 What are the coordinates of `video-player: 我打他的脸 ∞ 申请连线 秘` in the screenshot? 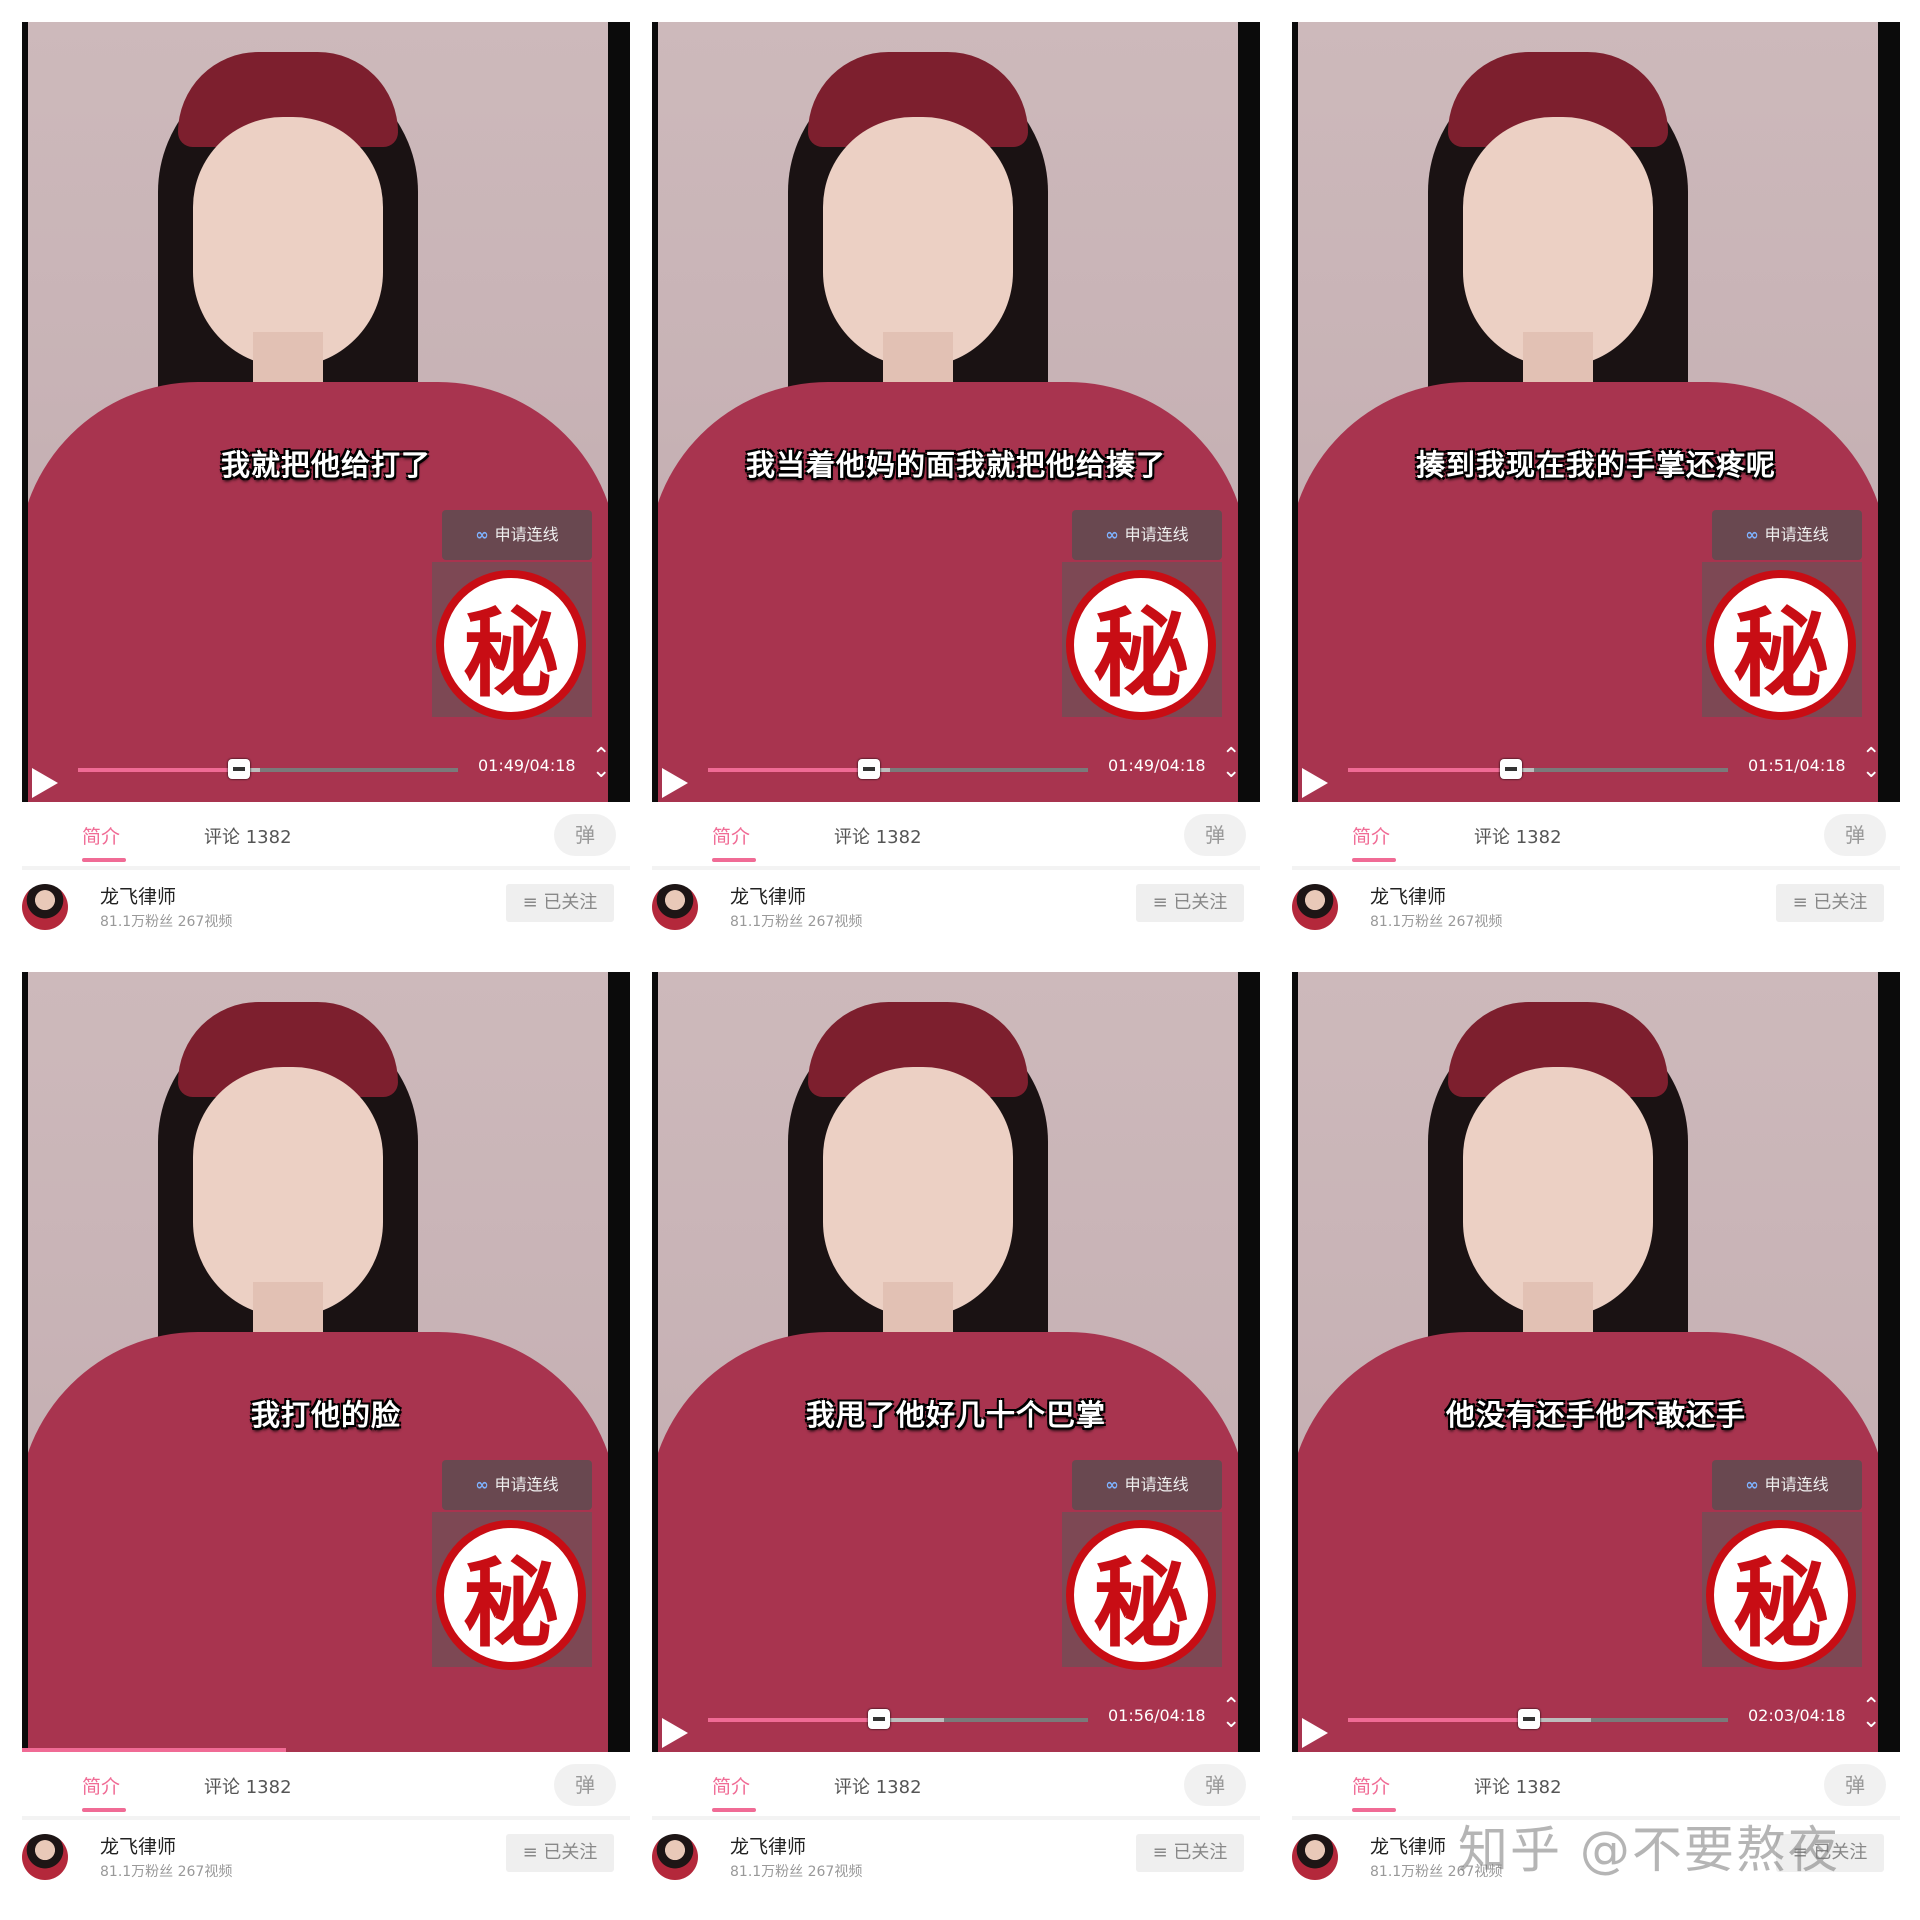 It's located at (326, 1362).